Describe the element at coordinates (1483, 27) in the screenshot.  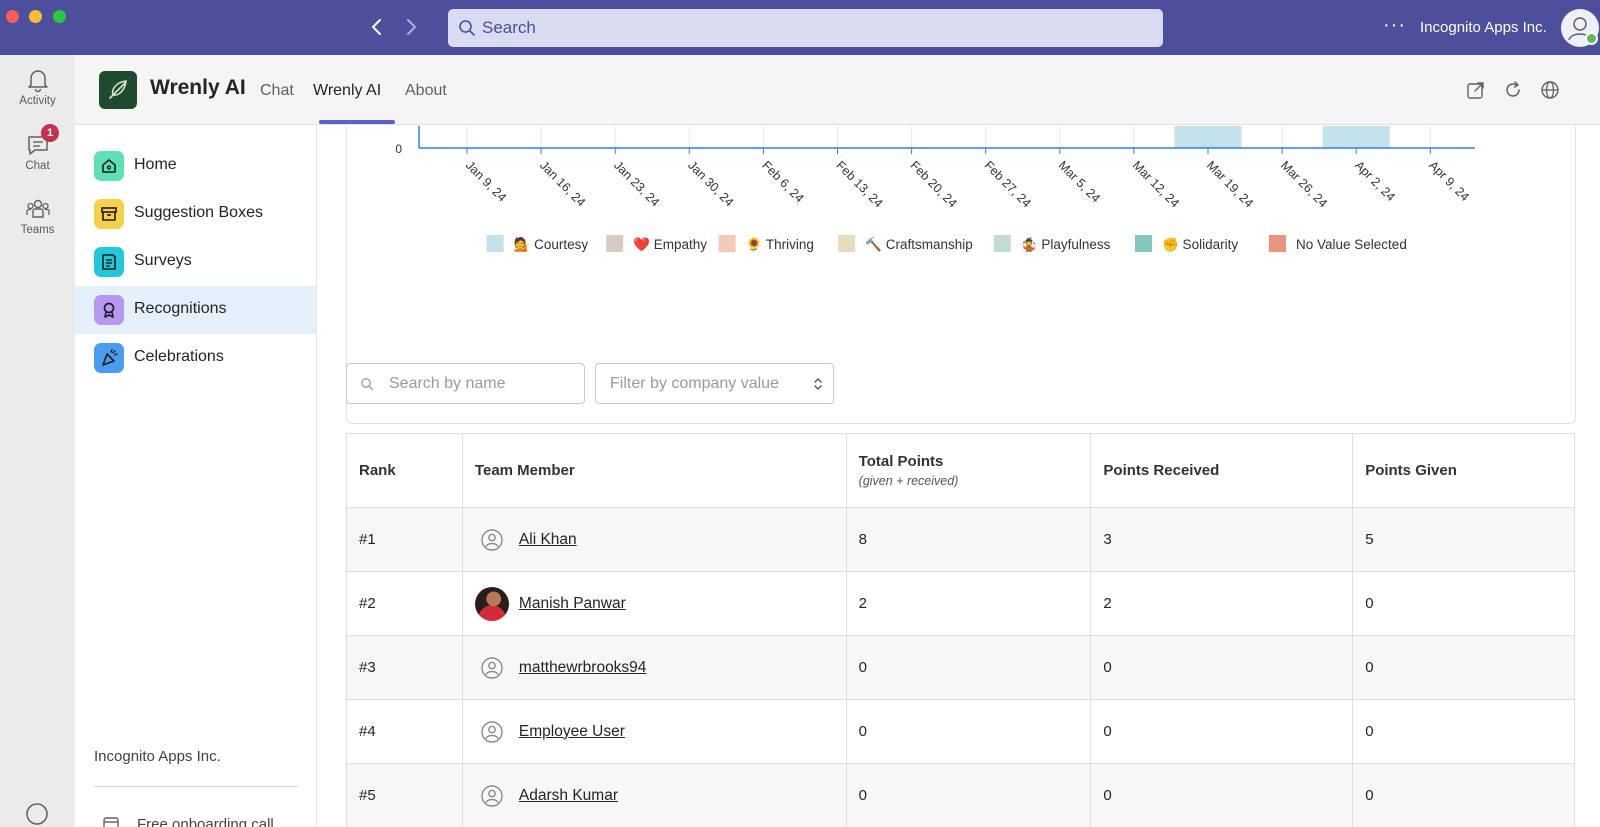
I see `org-name: Incognito Apps Inc.` at that location.